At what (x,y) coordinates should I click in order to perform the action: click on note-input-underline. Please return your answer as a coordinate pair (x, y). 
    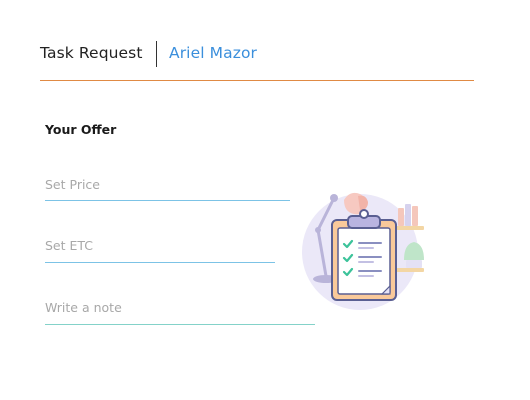
    Looking at the image, I should click on (180, 324).